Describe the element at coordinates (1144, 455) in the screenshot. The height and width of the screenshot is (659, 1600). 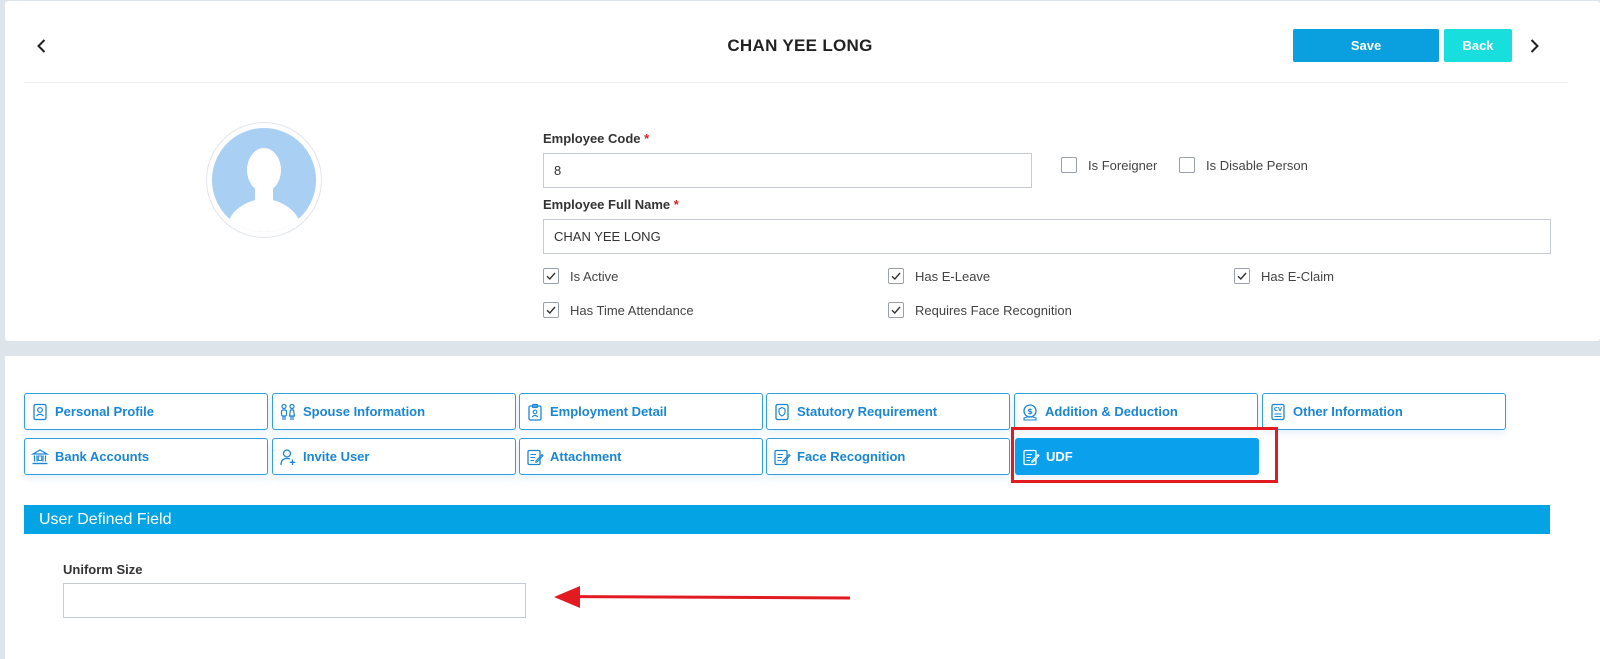
I see `udf-tab-highlight-box` at that location.